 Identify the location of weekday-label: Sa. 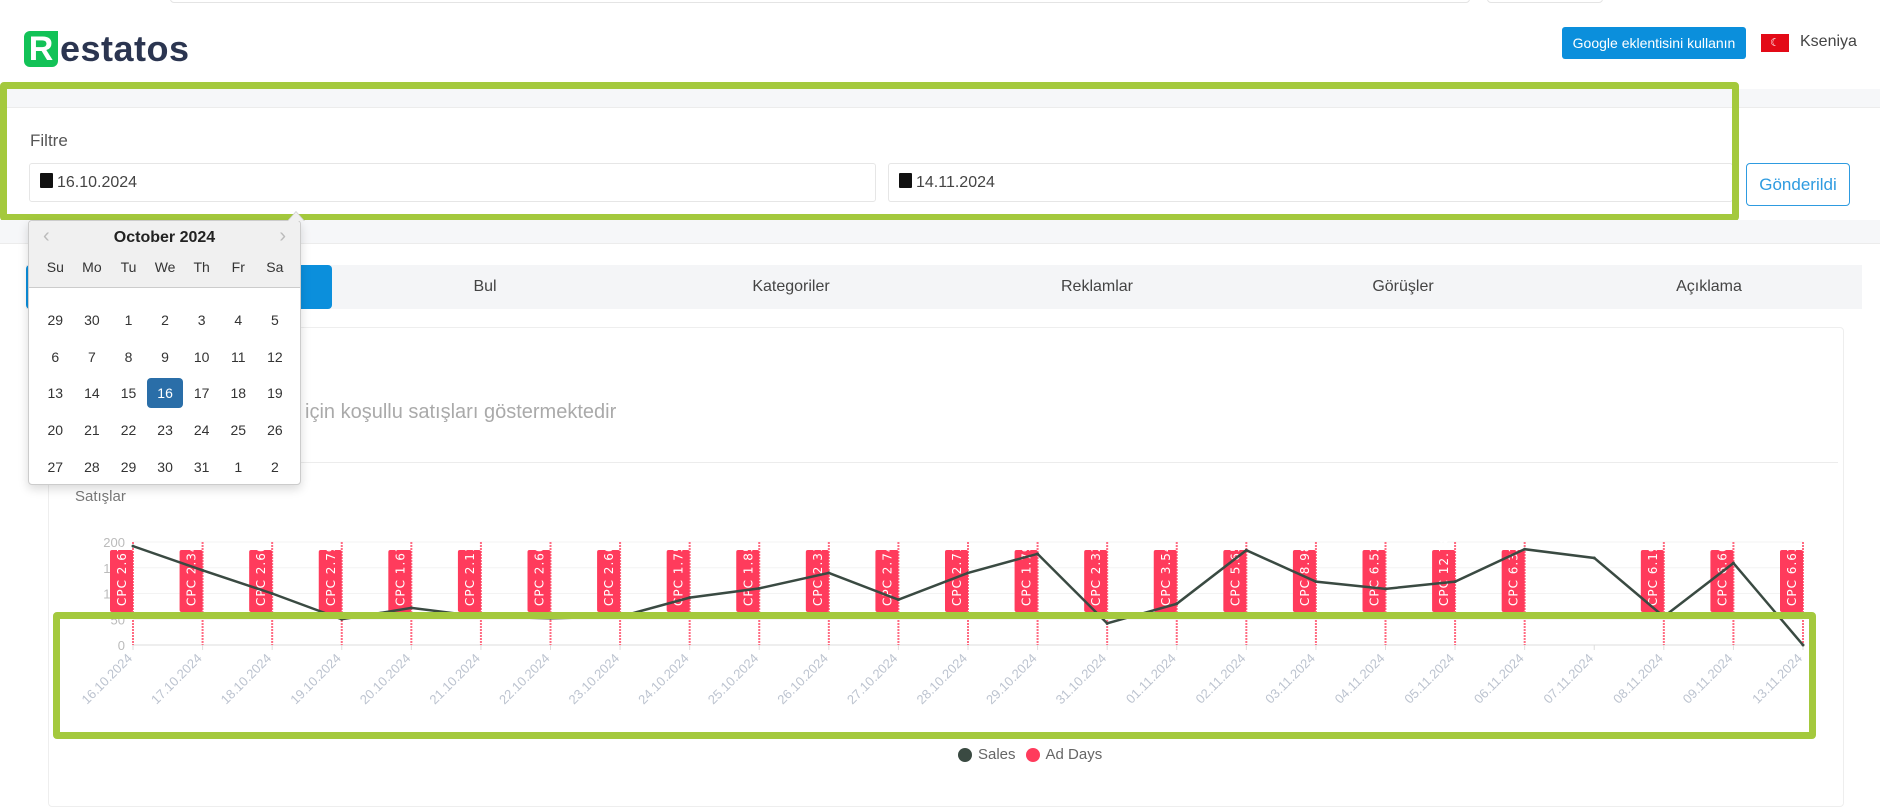
(275, 267).